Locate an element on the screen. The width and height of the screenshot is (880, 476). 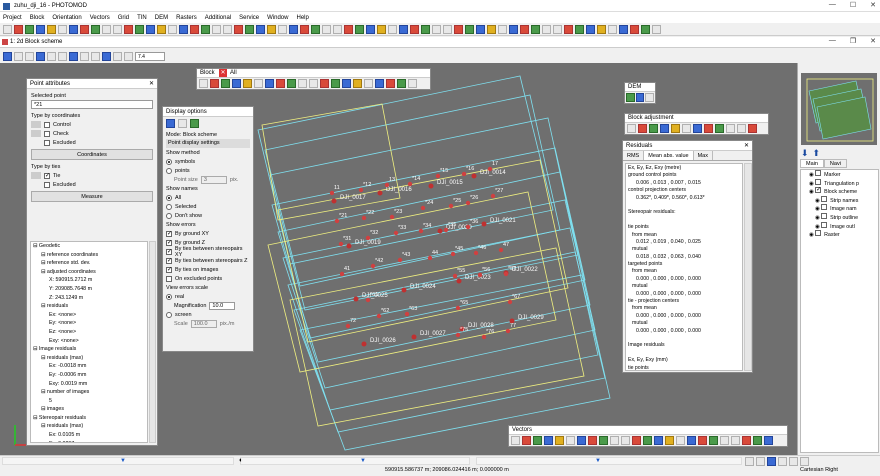
tree-item: Ez: <none> is located at coordinates (90, 332).